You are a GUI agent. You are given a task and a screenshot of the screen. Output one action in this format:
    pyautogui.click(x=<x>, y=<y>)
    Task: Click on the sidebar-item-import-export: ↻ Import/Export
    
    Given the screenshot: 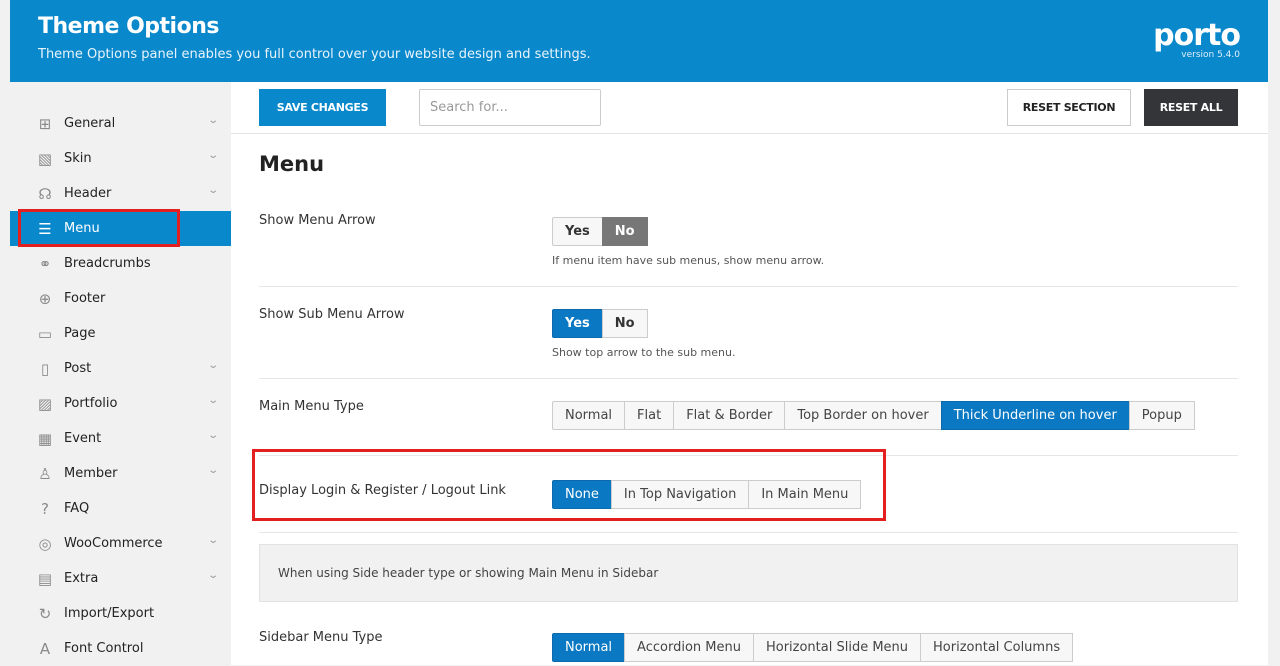 What is the action you would take?
    pyautogui.click(x=120, y=613)
    